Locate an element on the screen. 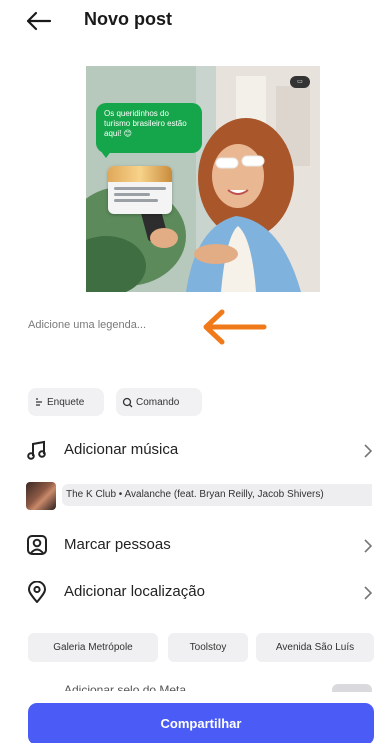  tag-people-row: Marcar pessoas is located at coordinates (188, 545).